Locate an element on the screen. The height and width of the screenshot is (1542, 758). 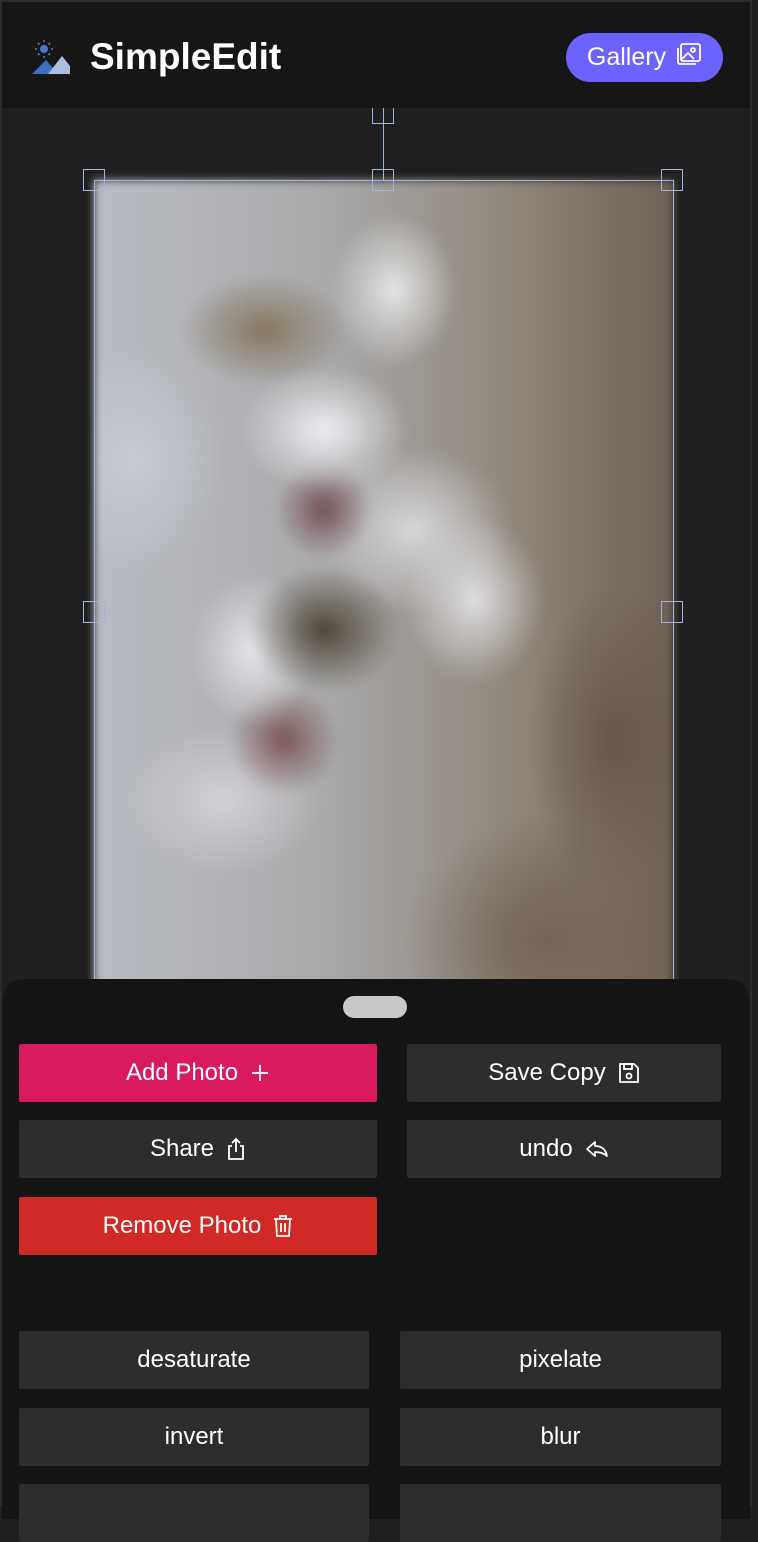
undo-label: undo is located at coordinates (546, 1148).